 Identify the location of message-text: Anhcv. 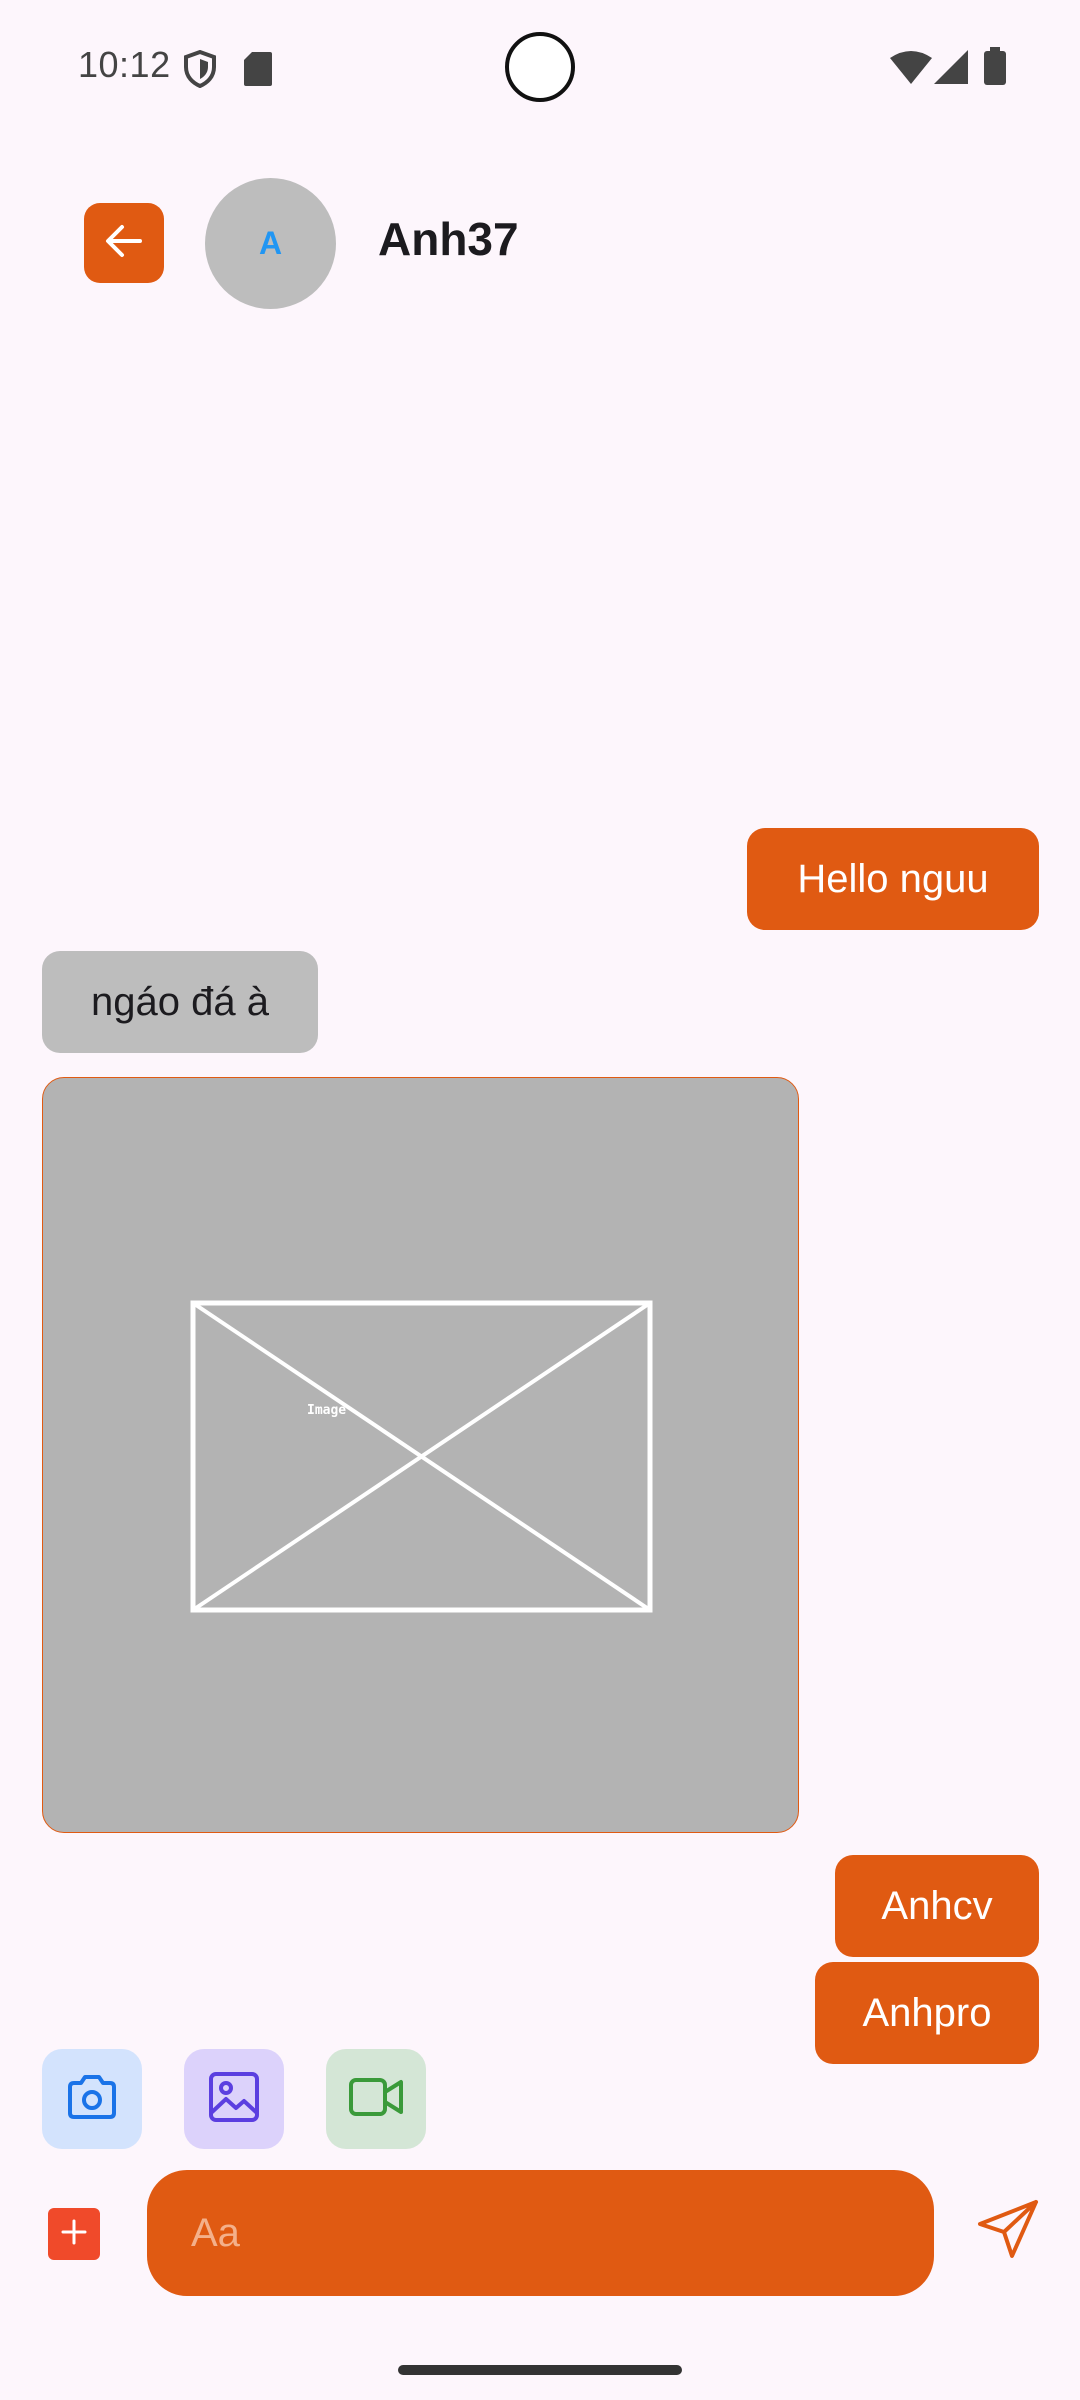
(937, 1905).